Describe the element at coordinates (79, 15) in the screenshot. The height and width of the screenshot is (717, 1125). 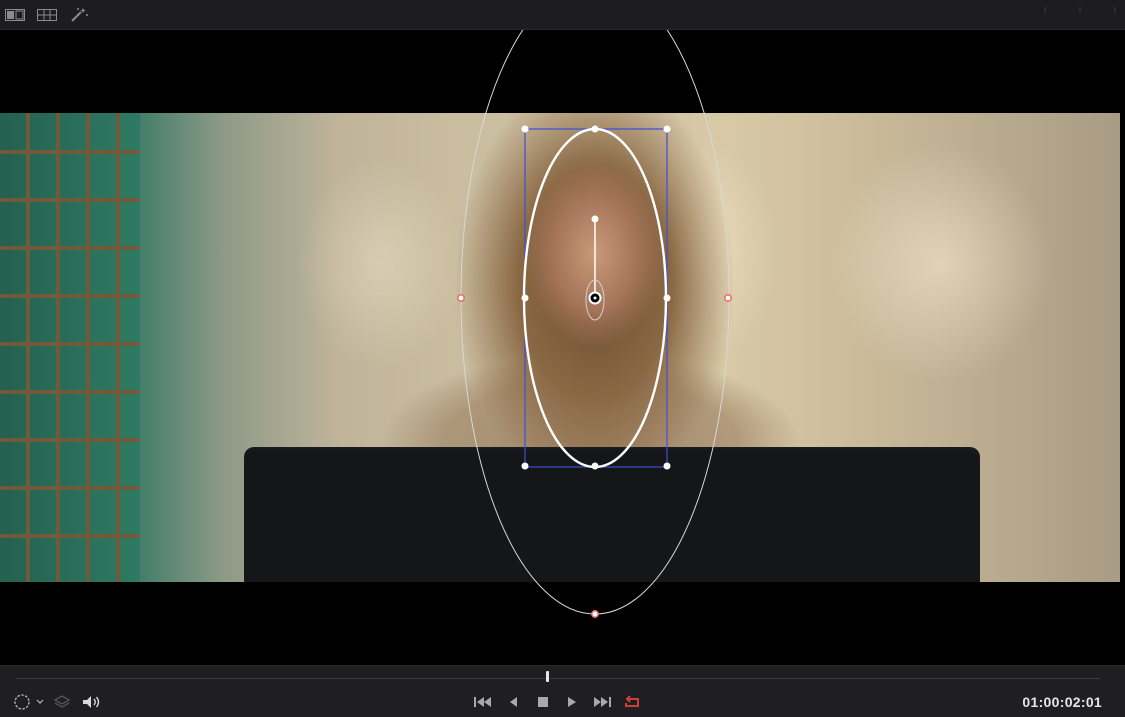
I see `magic-wand-icon` at that location.